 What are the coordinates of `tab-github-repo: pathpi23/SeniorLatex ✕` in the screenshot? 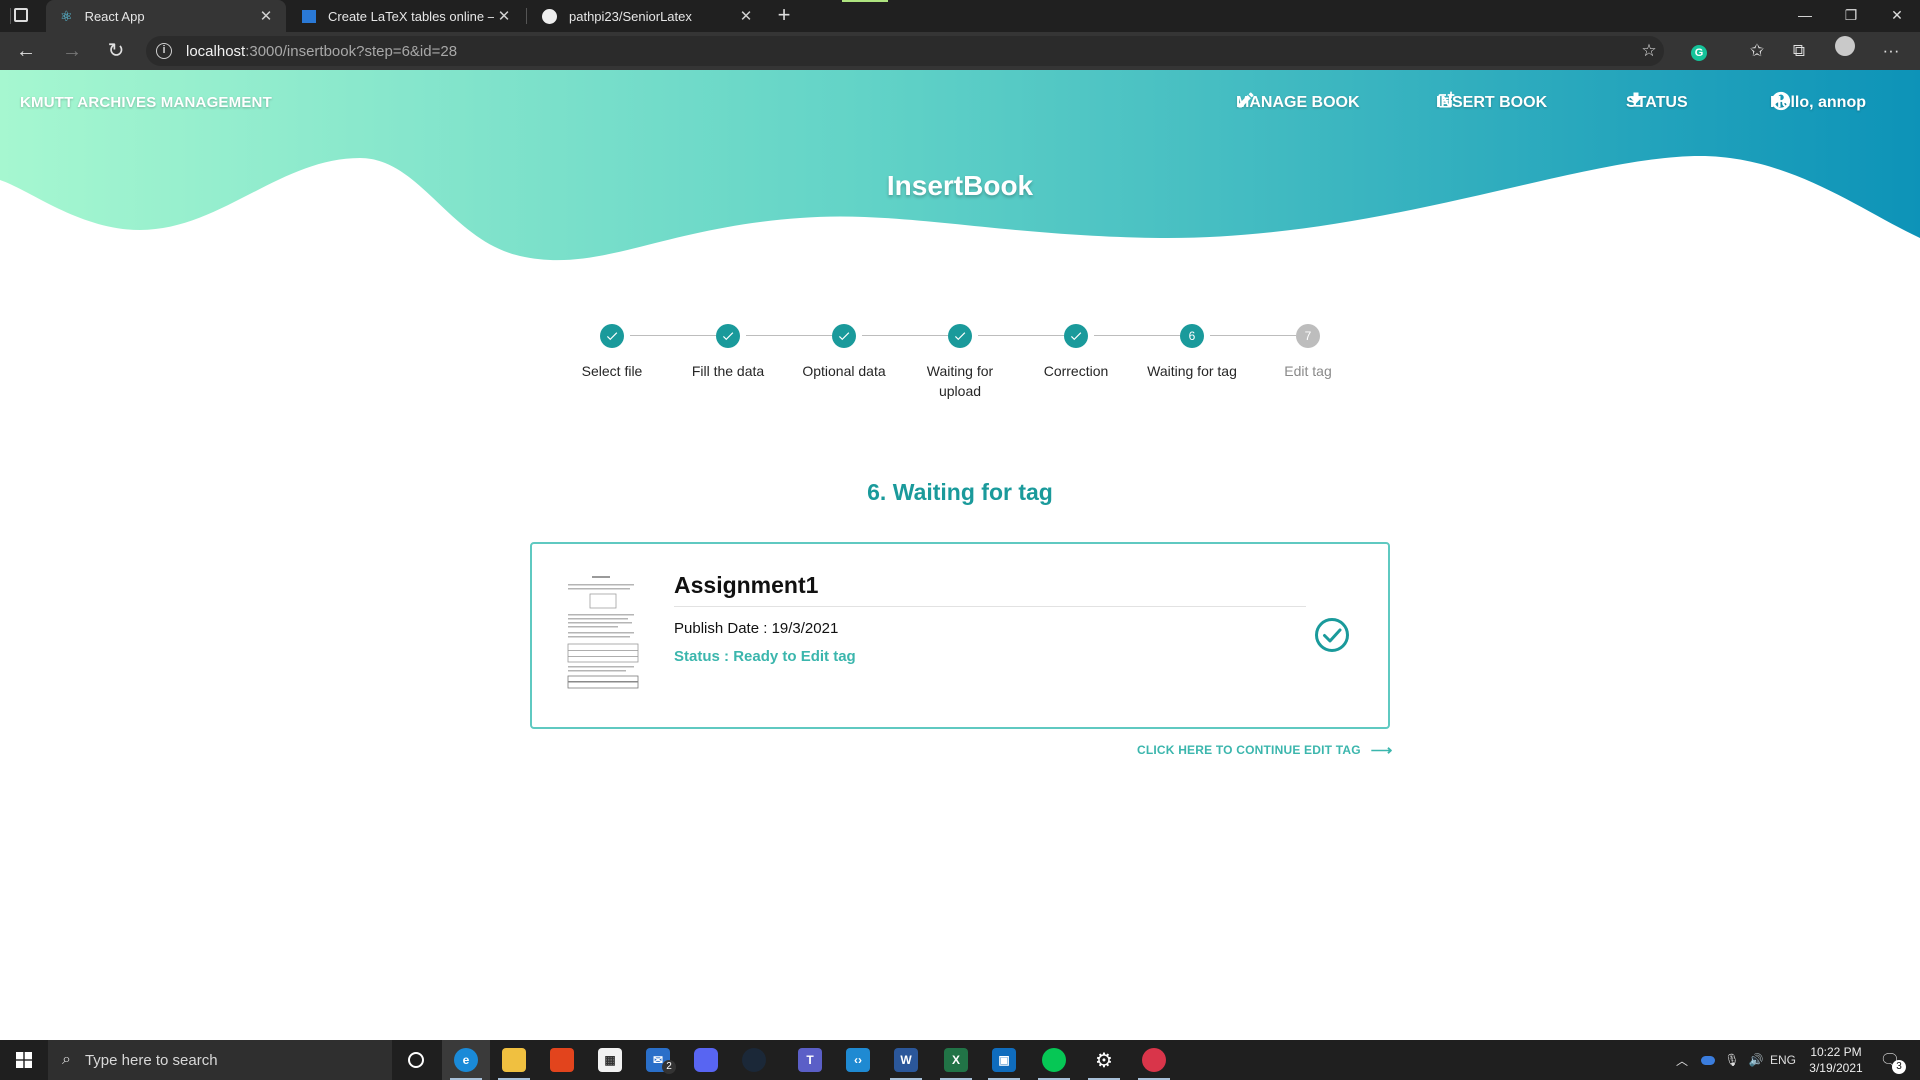 It's located at (647, 16).